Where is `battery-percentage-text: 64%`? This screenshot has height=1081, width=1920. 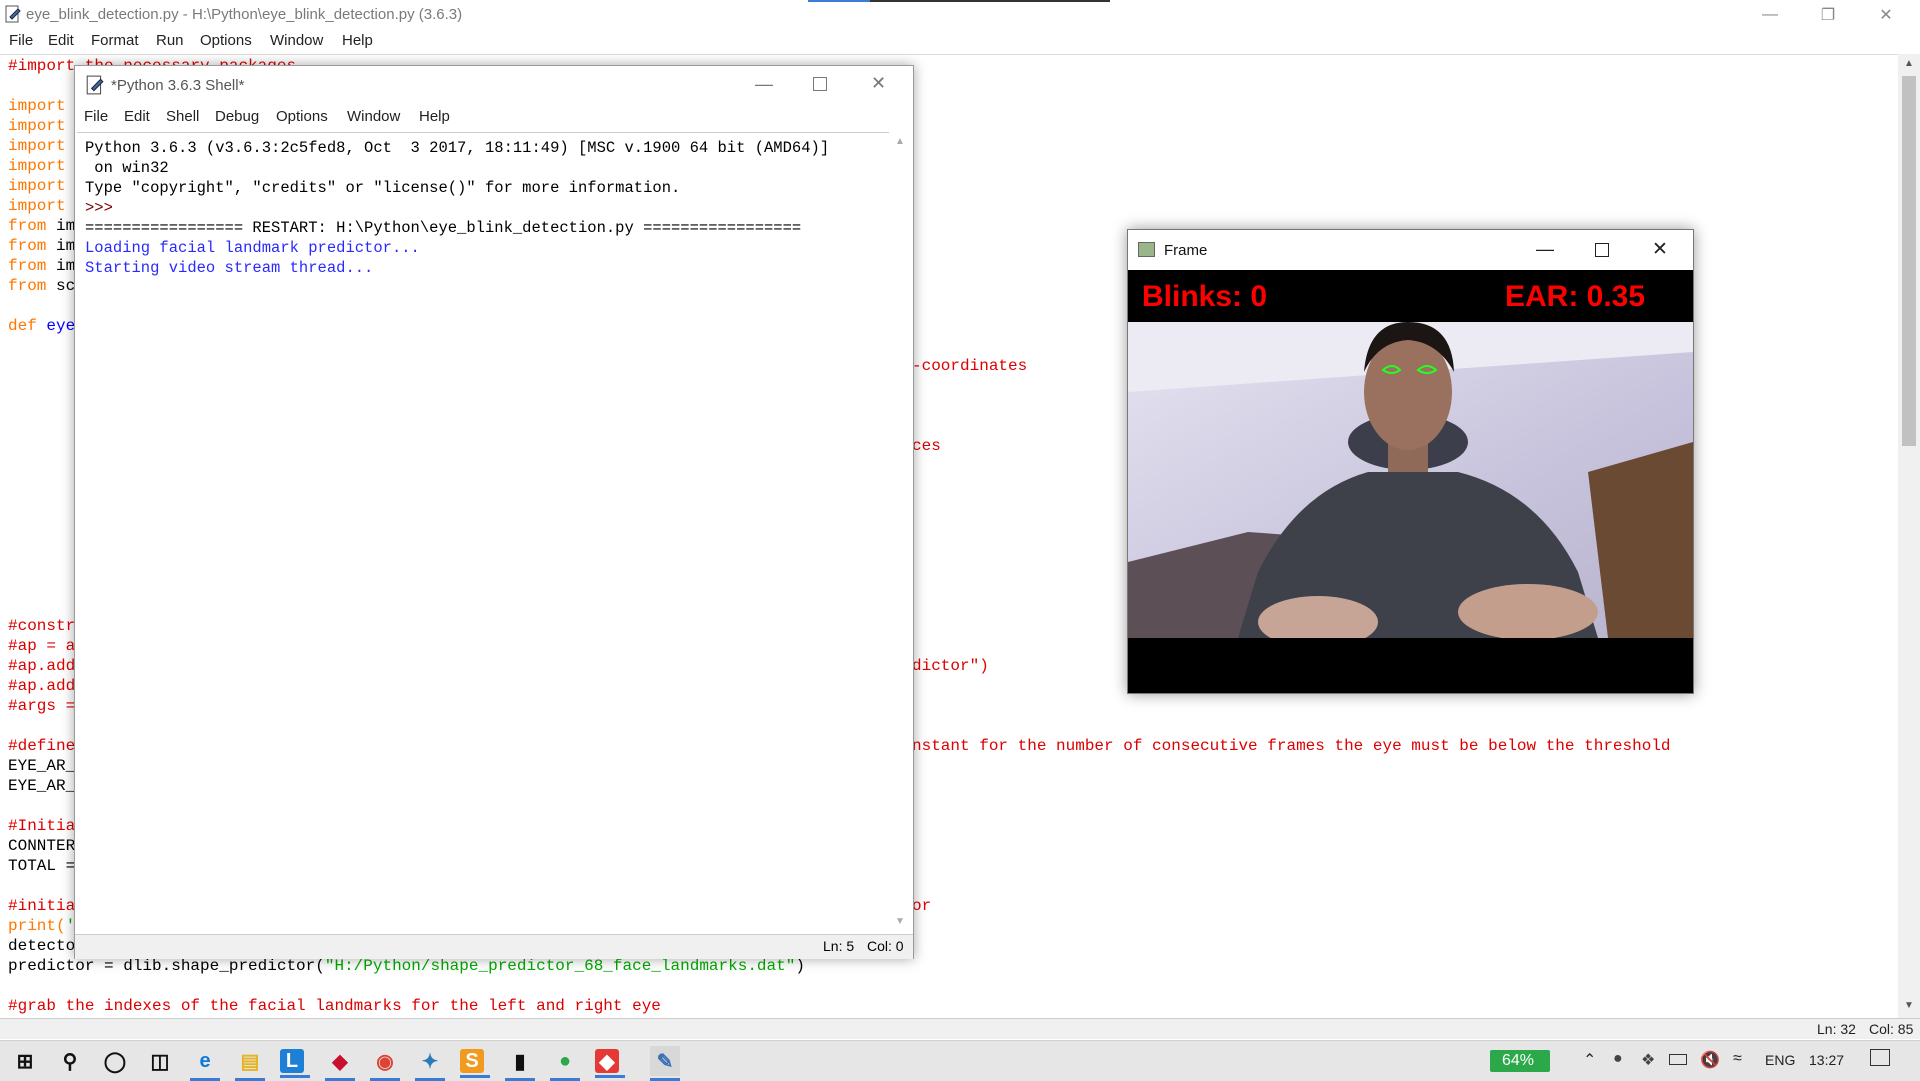 battery-percentage-text: 64% is located at coordinates (1518, 1060).